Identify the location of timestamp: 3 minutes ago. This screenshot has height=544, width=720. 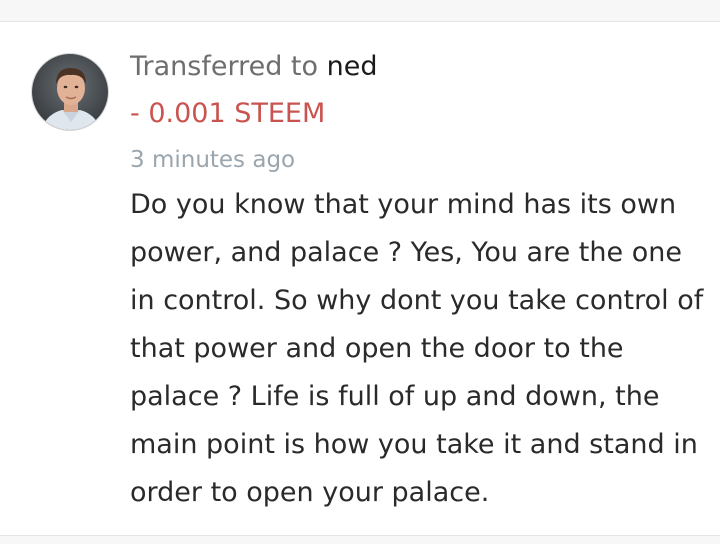
(213, 160).